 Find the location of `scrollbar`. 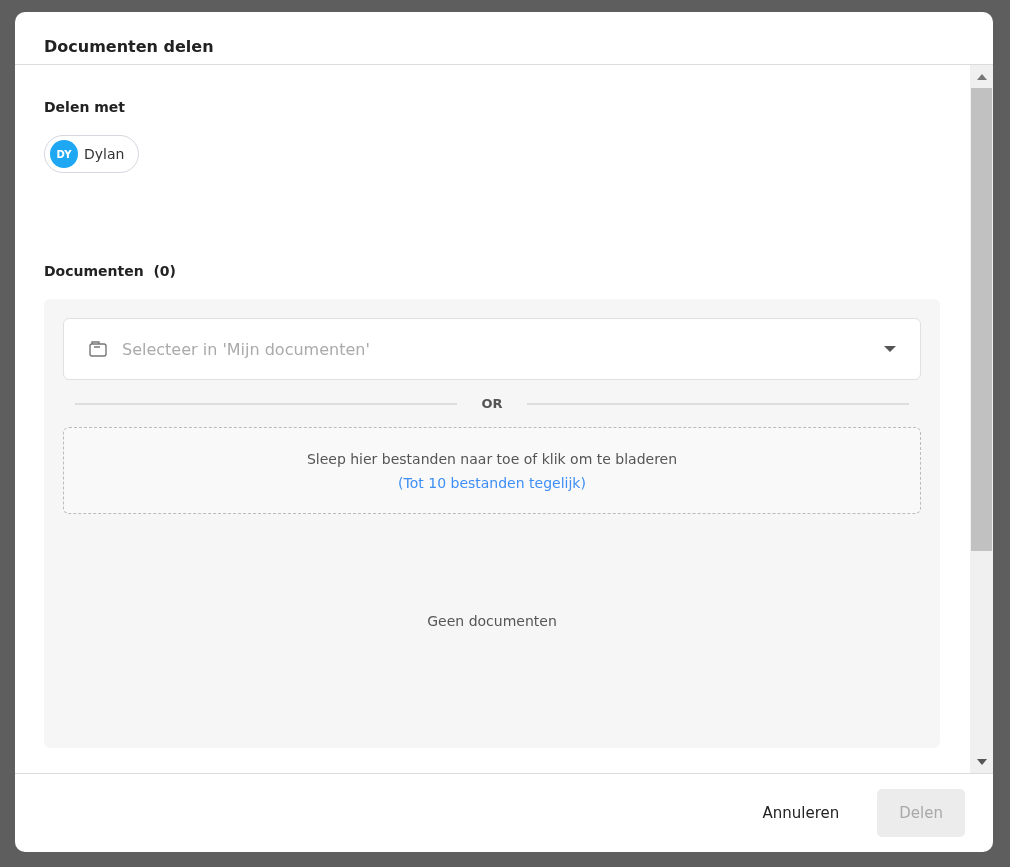

scrollbar is located at coordinates (981, 419).